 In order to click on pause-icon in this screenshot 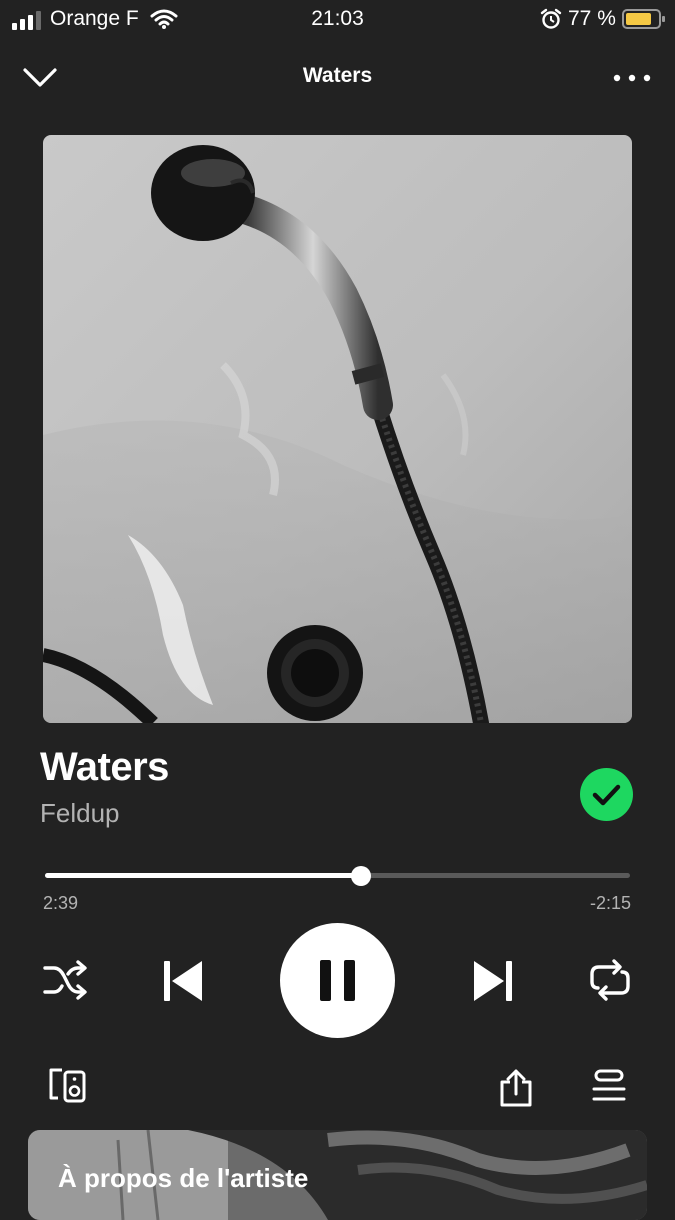, I will do `click(337, 980)`.